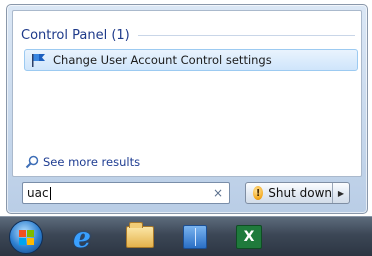 Image resolution: width=372 pixels, height=256 pixels. Describe the element at coordinates (140, 237) in the screenshot. I see `windows-explorer-icon` at that location.